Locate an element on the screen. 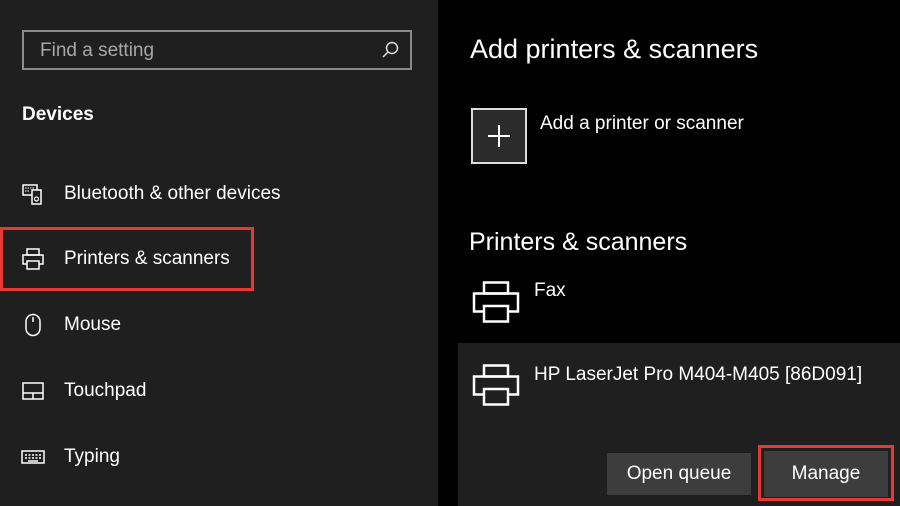 This screenshot has height=506, width=900. plus-icon is located at coordinates (499, 136).